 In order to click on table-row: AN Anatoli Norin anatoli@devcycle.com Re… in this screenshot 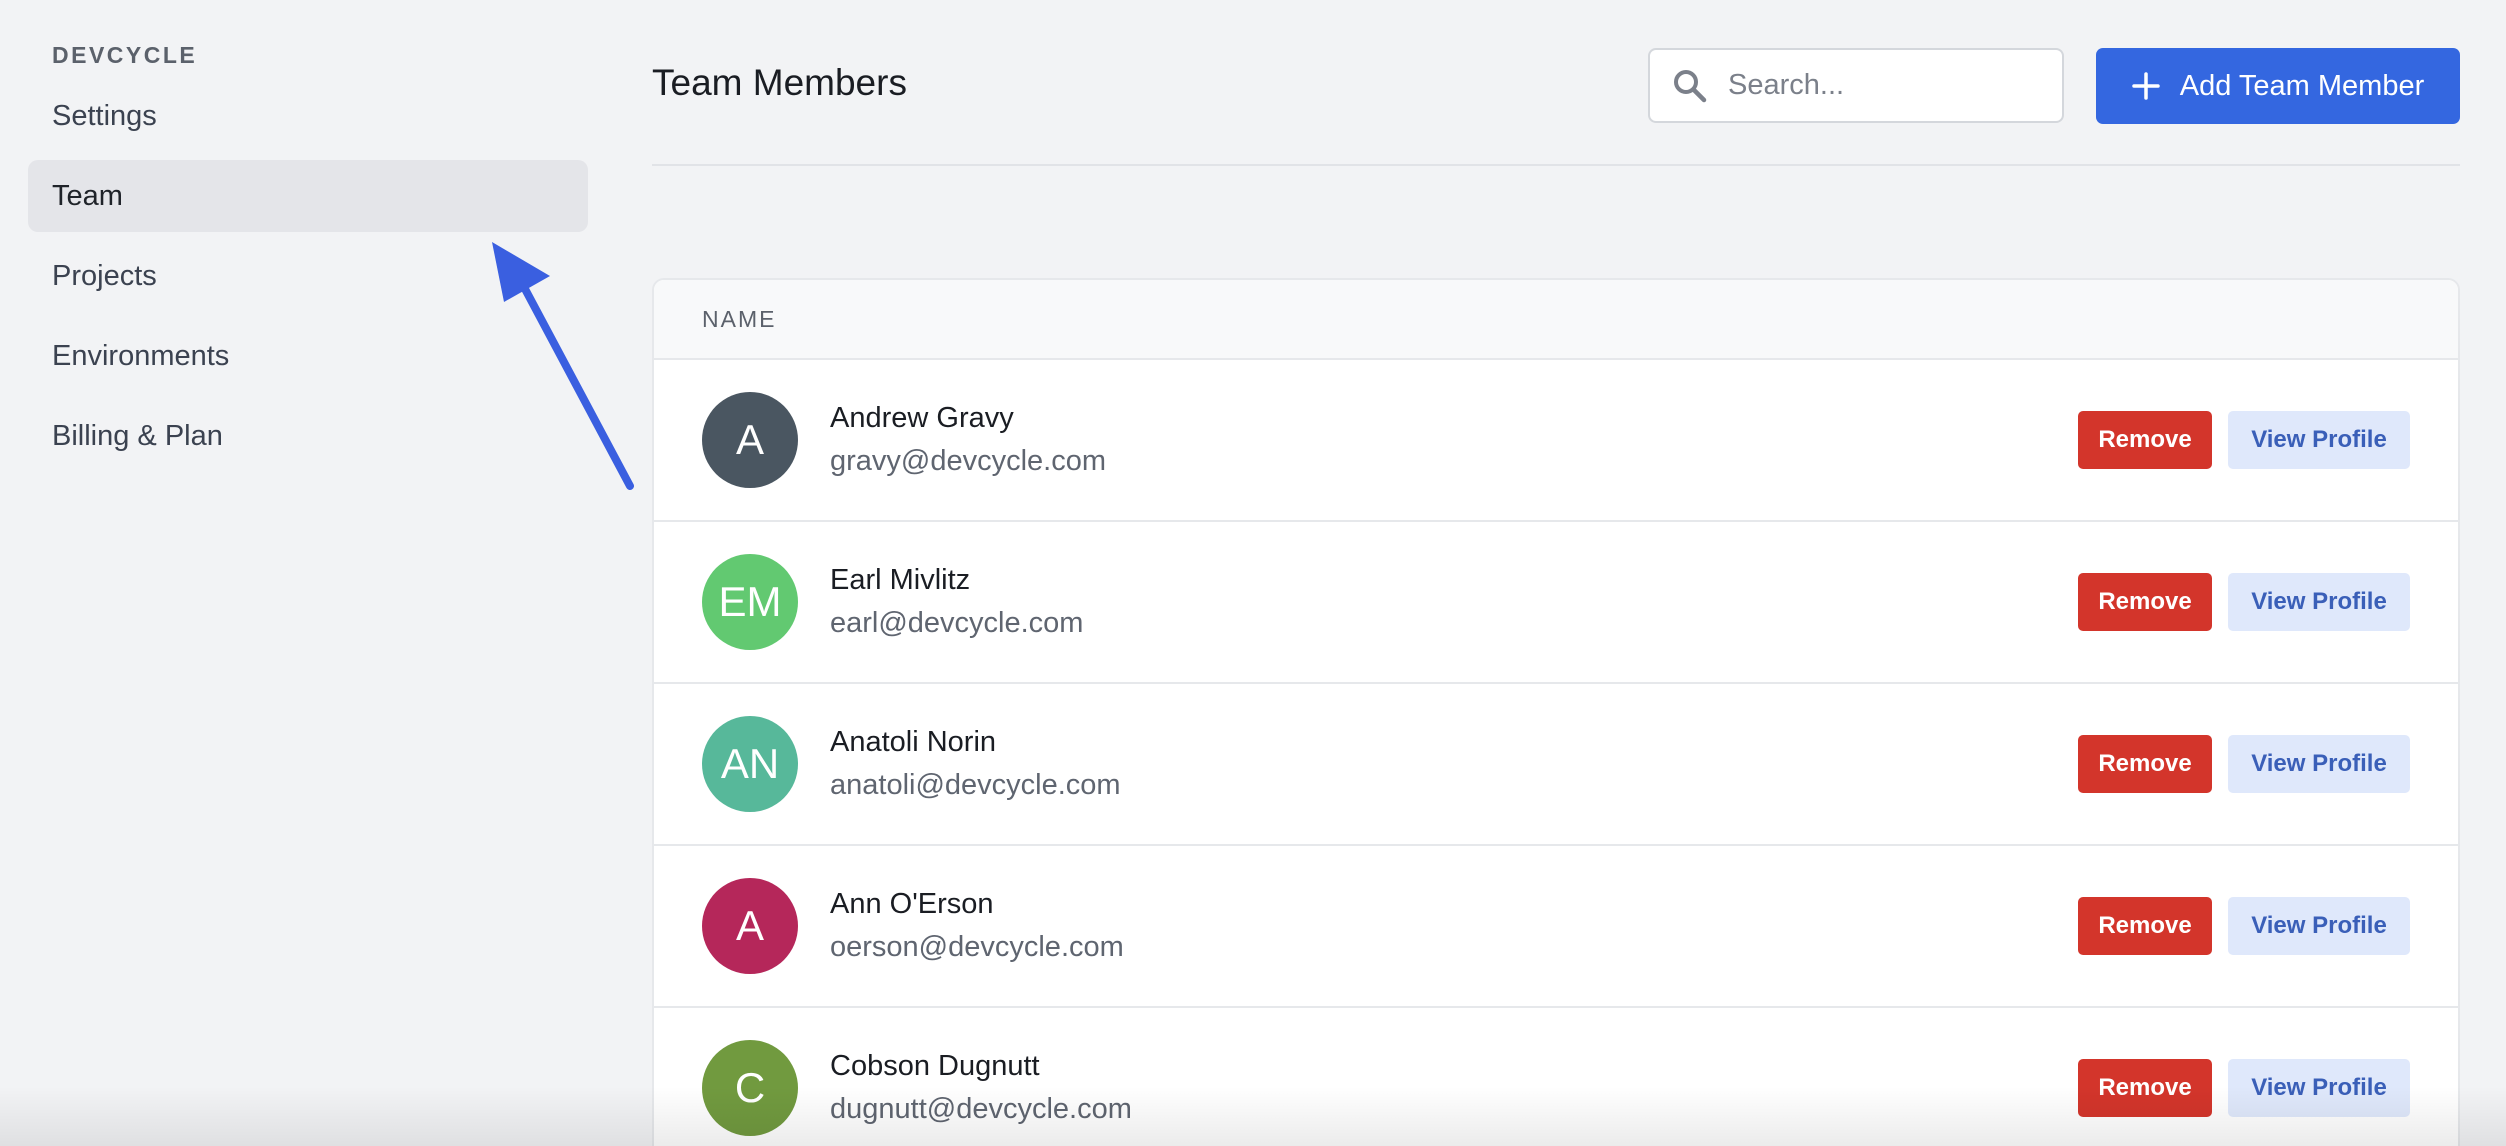, I will do `click(1556, 765)`.